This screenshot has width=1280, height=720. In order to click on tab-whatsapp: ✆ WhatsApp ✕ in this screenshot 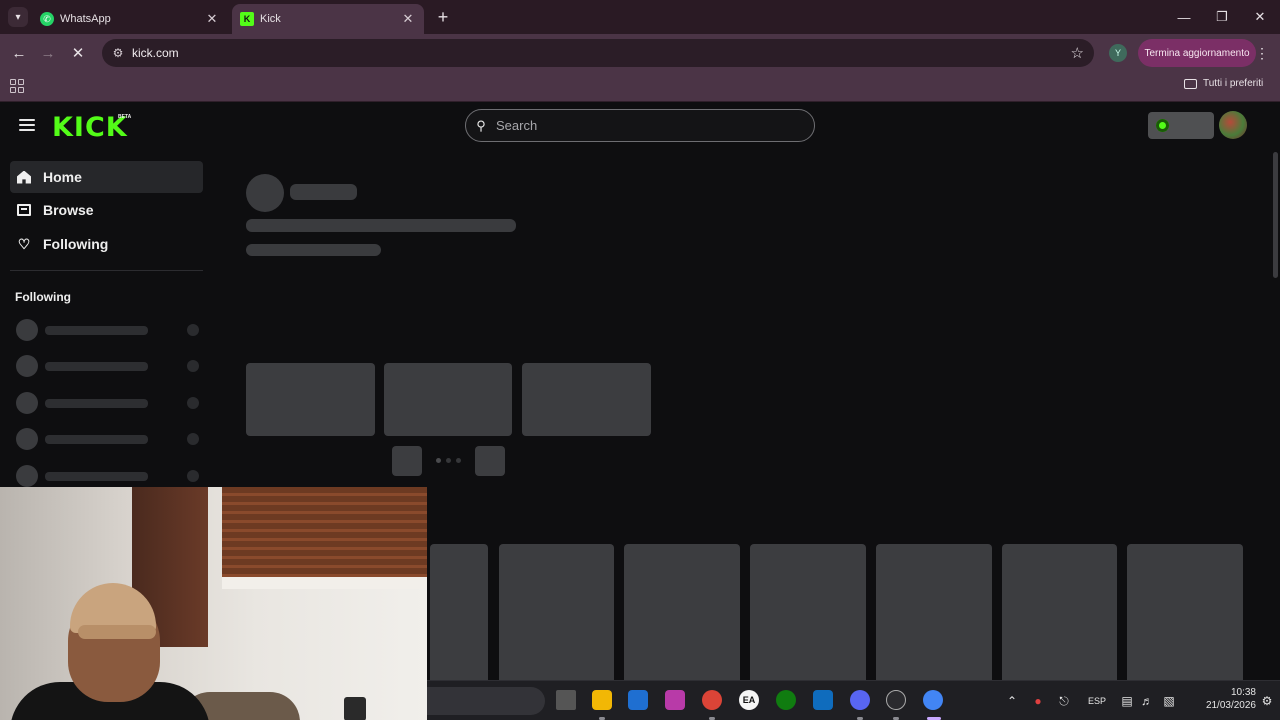, I will do `click(130, 19)`.